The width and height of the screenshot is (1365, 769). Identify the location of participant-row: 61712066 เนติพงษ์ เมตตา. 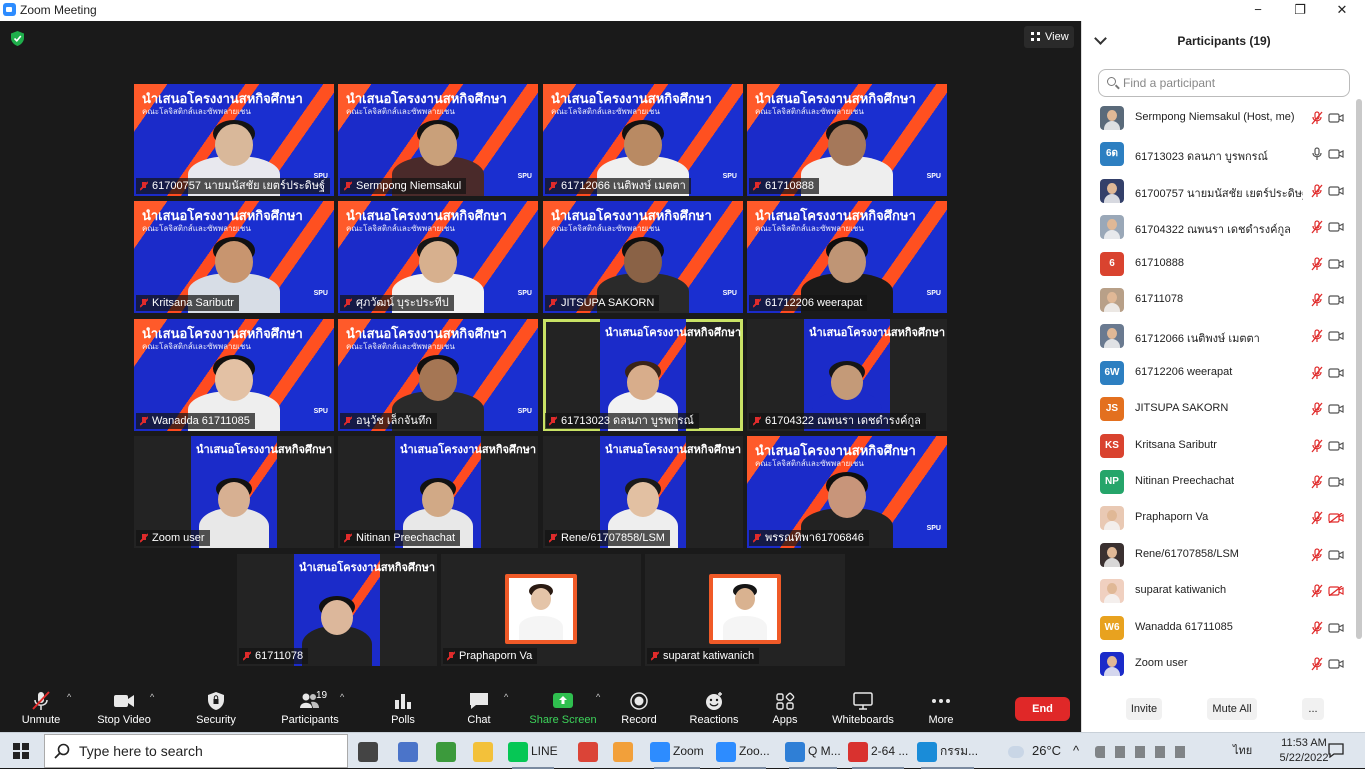
(1218, 336).